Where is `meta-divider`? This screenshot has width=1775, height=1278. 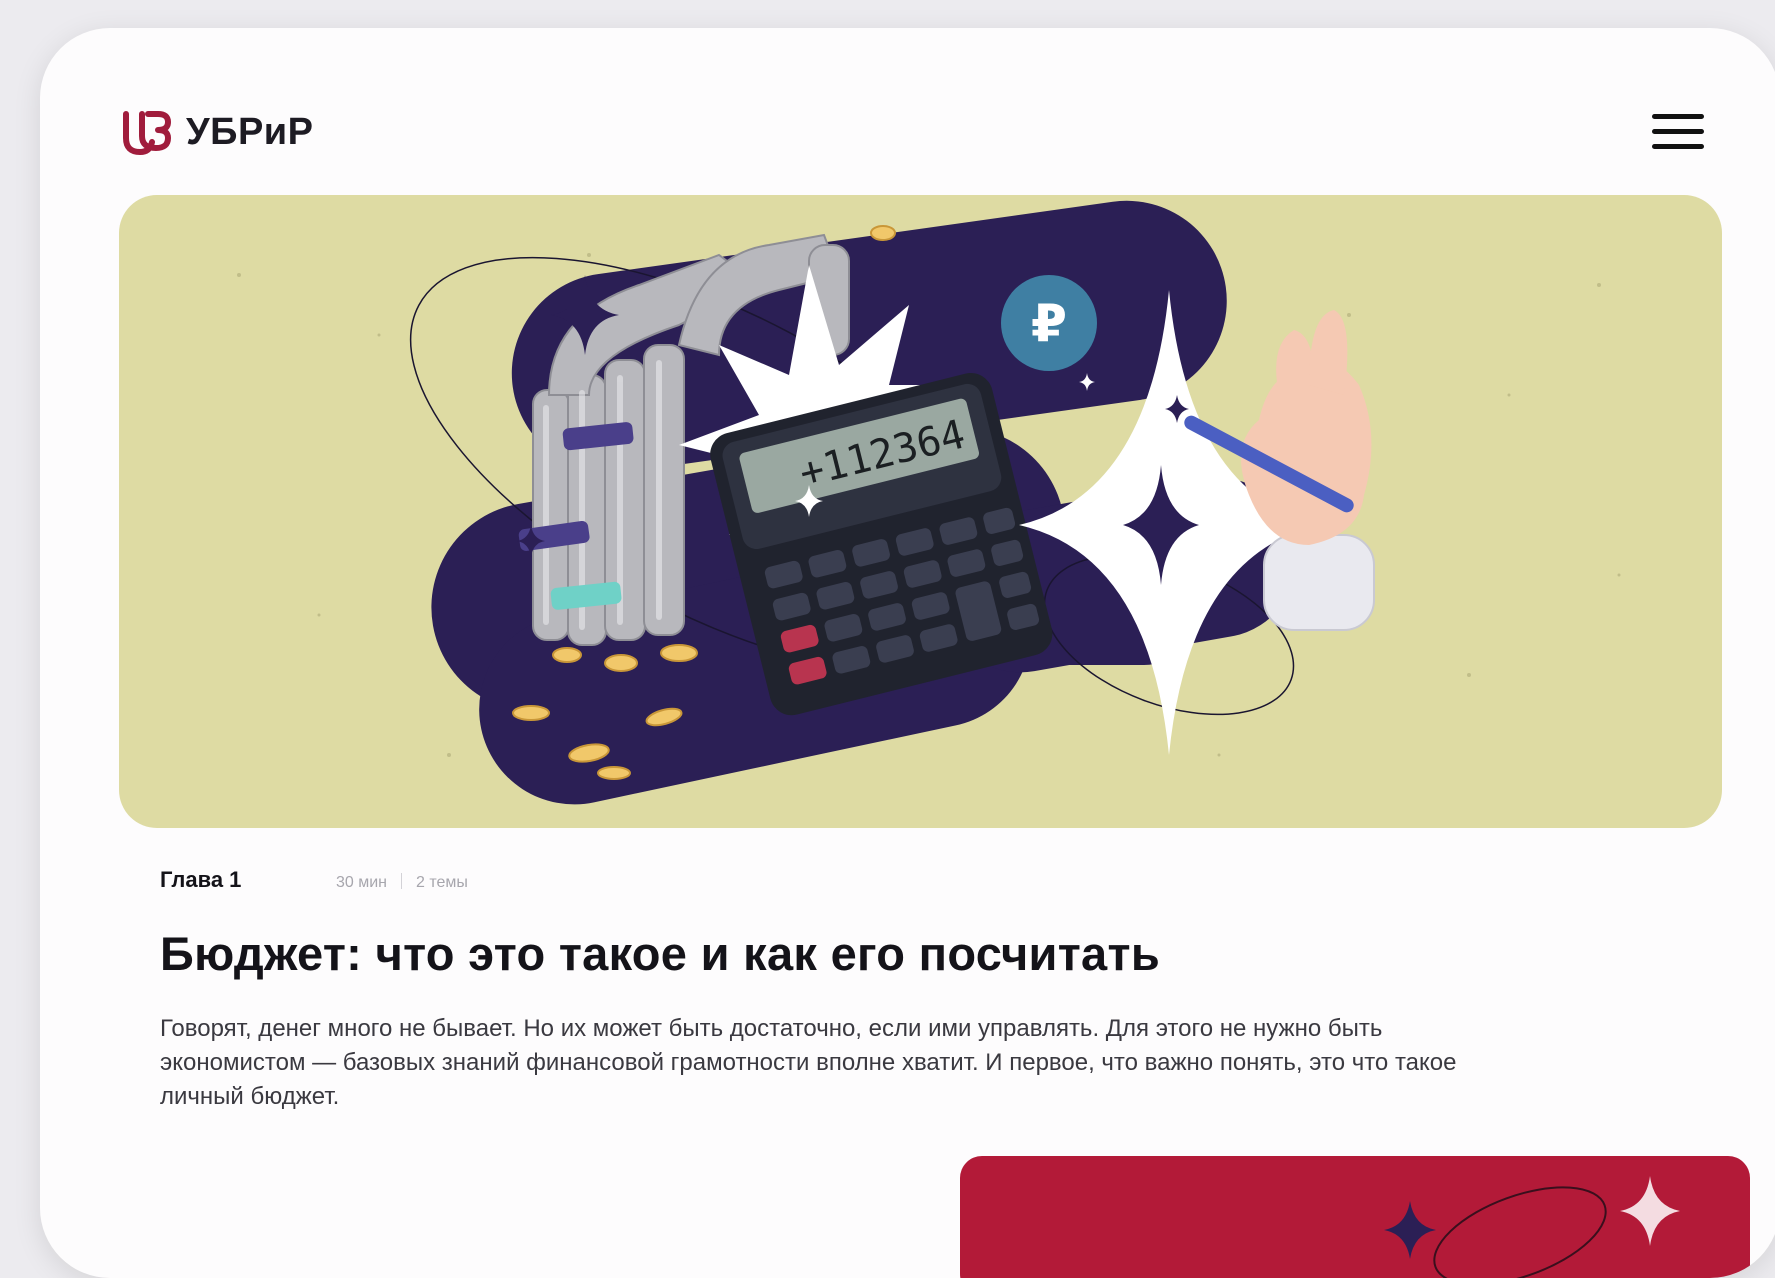
meta-divider is located at coordinates (402, 881).